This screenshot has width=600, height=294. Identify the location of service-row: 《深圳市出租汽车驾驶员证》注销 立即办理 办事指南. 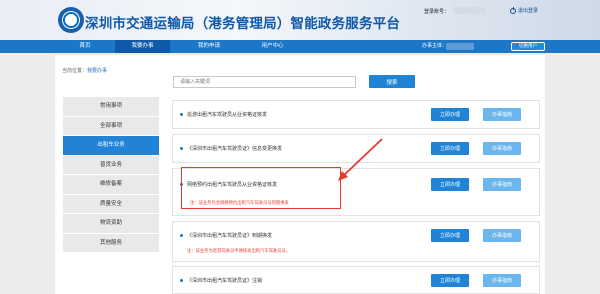
(356, 280).